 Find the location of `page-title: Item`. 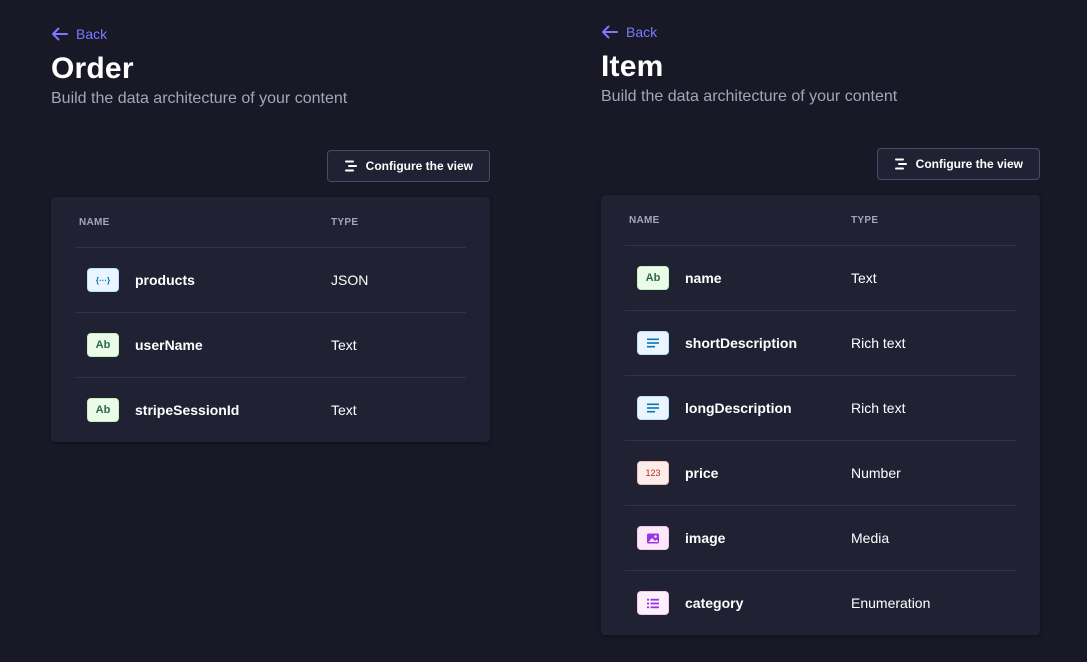

page-title: Item is located at coordinates (632, 66).